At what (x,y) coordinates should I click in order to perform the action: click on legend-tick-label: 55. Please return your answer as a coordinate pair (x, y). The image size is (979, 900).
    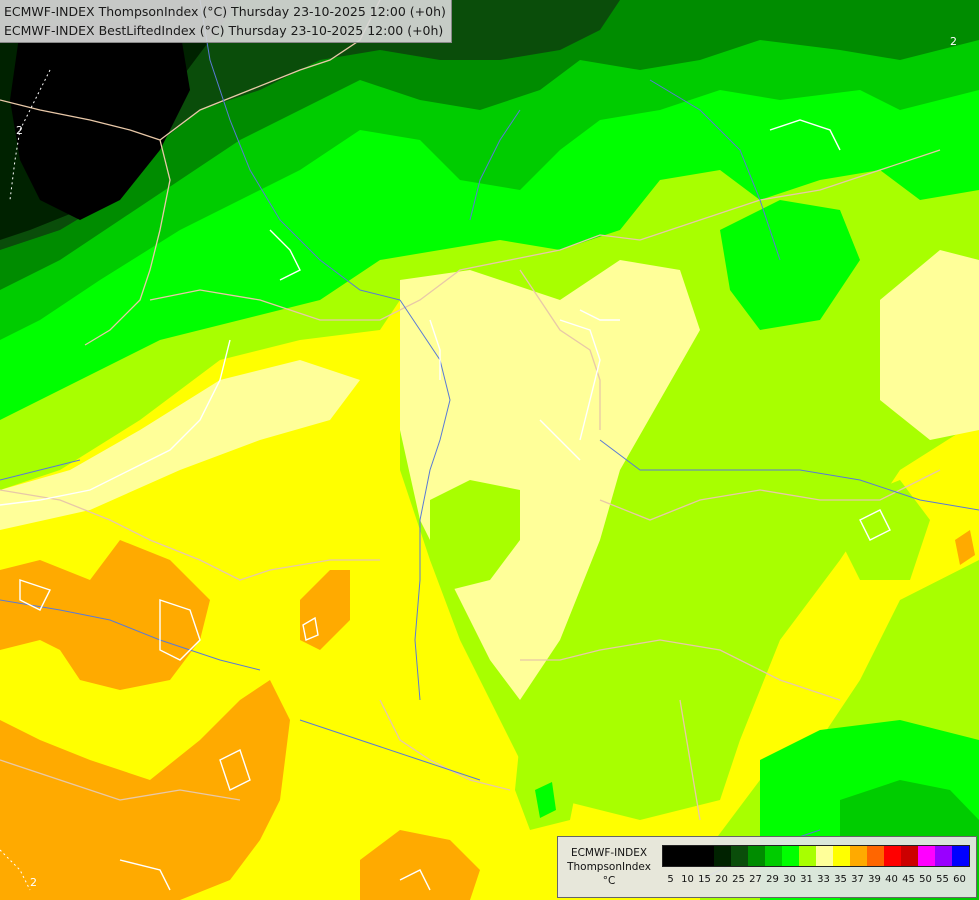
    Looking at the image, I should click on (942, 879).